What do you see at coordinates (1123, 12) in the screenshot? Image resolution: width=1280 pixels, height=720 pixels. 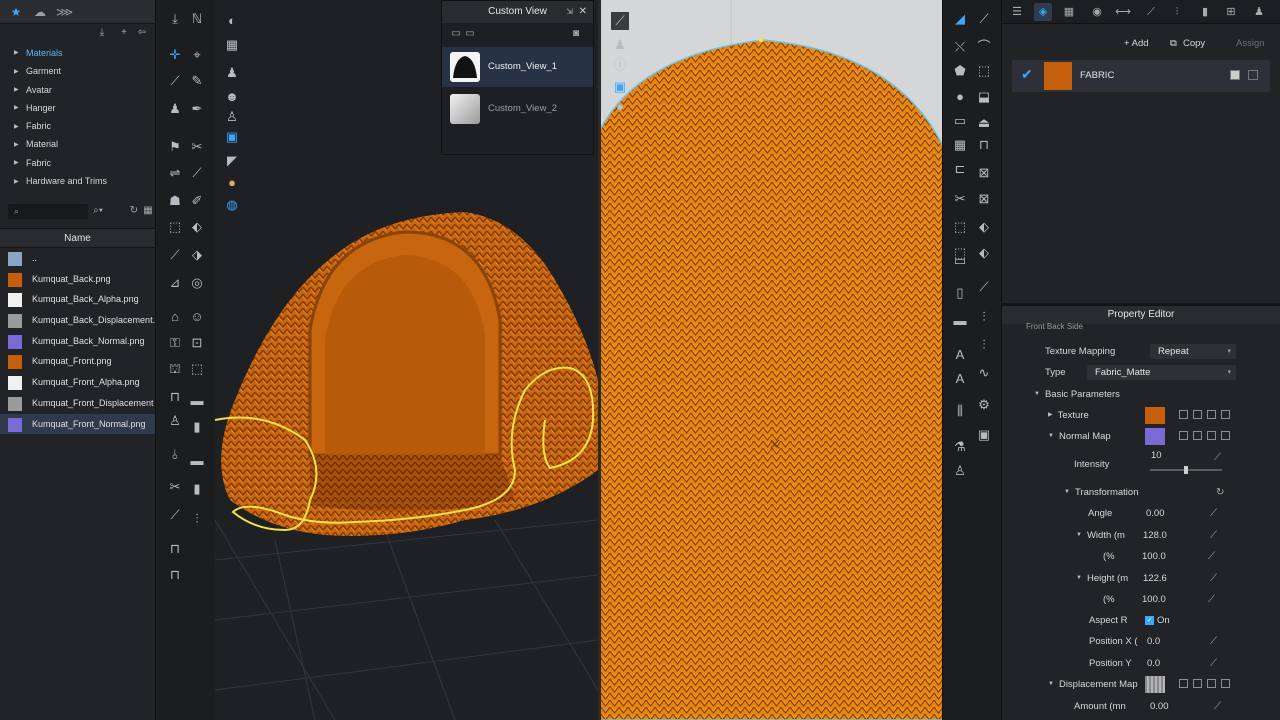 I see `topstitch-tab-icon: ⟷` at bounding box center [1123, 12].